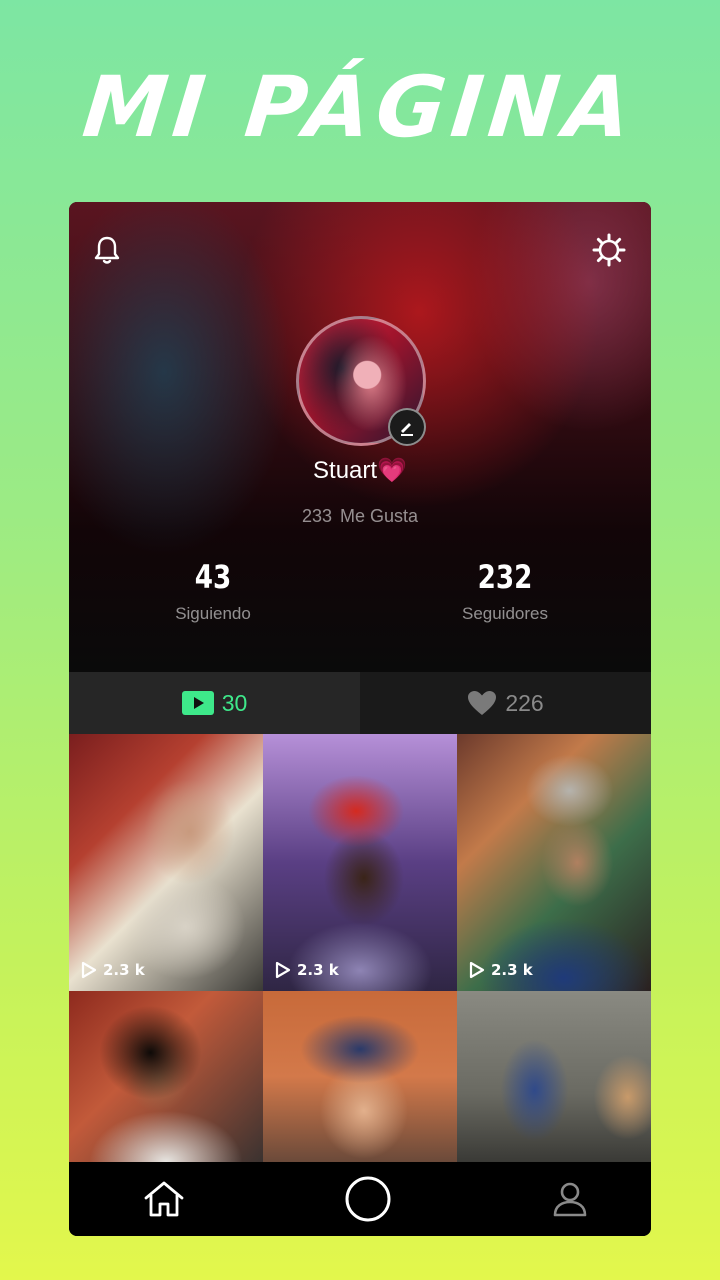 The height and width of the screenshot is (1280, 720). I want to click on followers-count: 232, so click(505, 577).